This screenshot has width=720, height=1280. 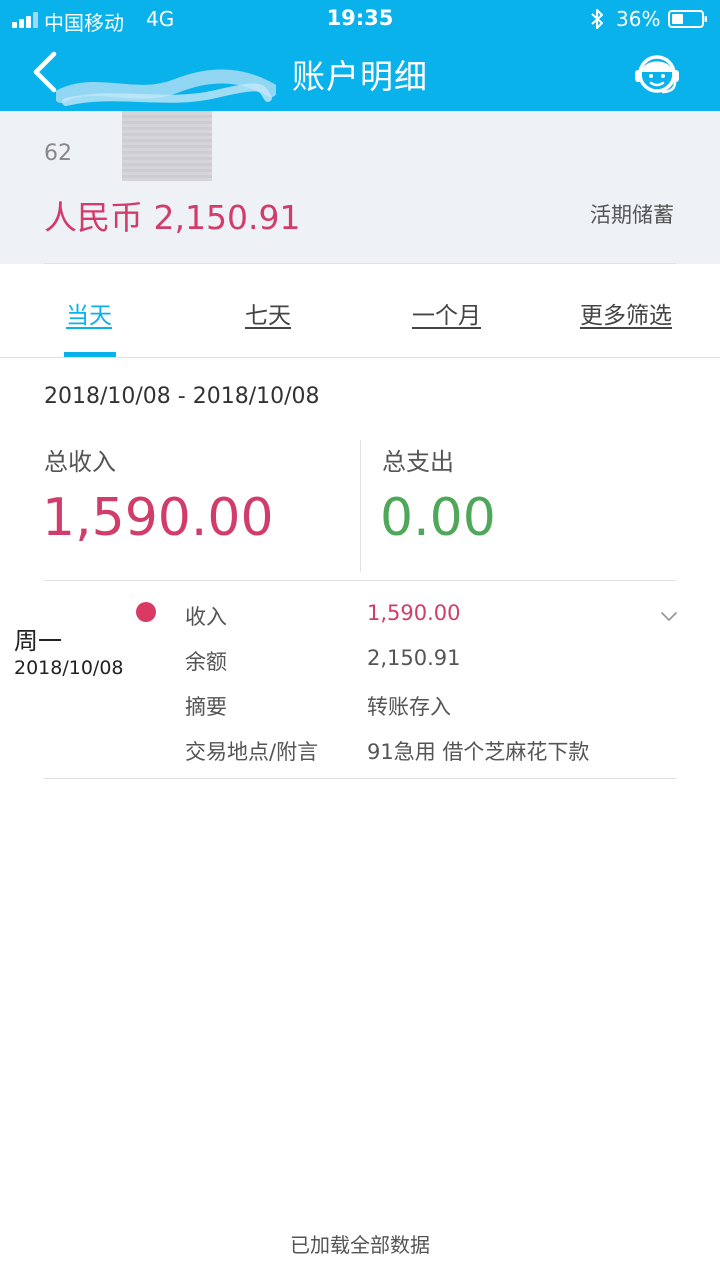 I want to click on tab-today: 当天, so click(x=89, y=313).